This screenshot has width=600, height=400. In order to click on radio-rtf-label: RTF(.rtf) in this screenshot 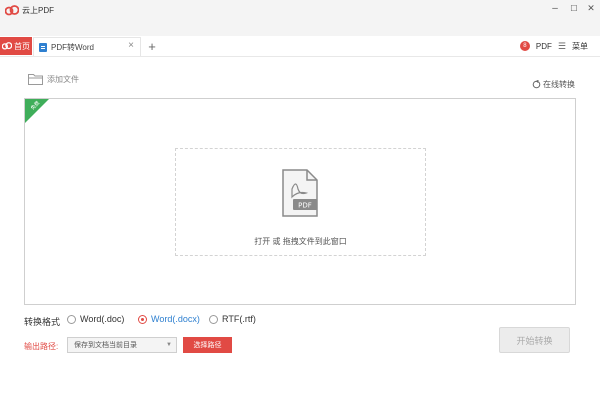, I will do `click(239, 319)`.